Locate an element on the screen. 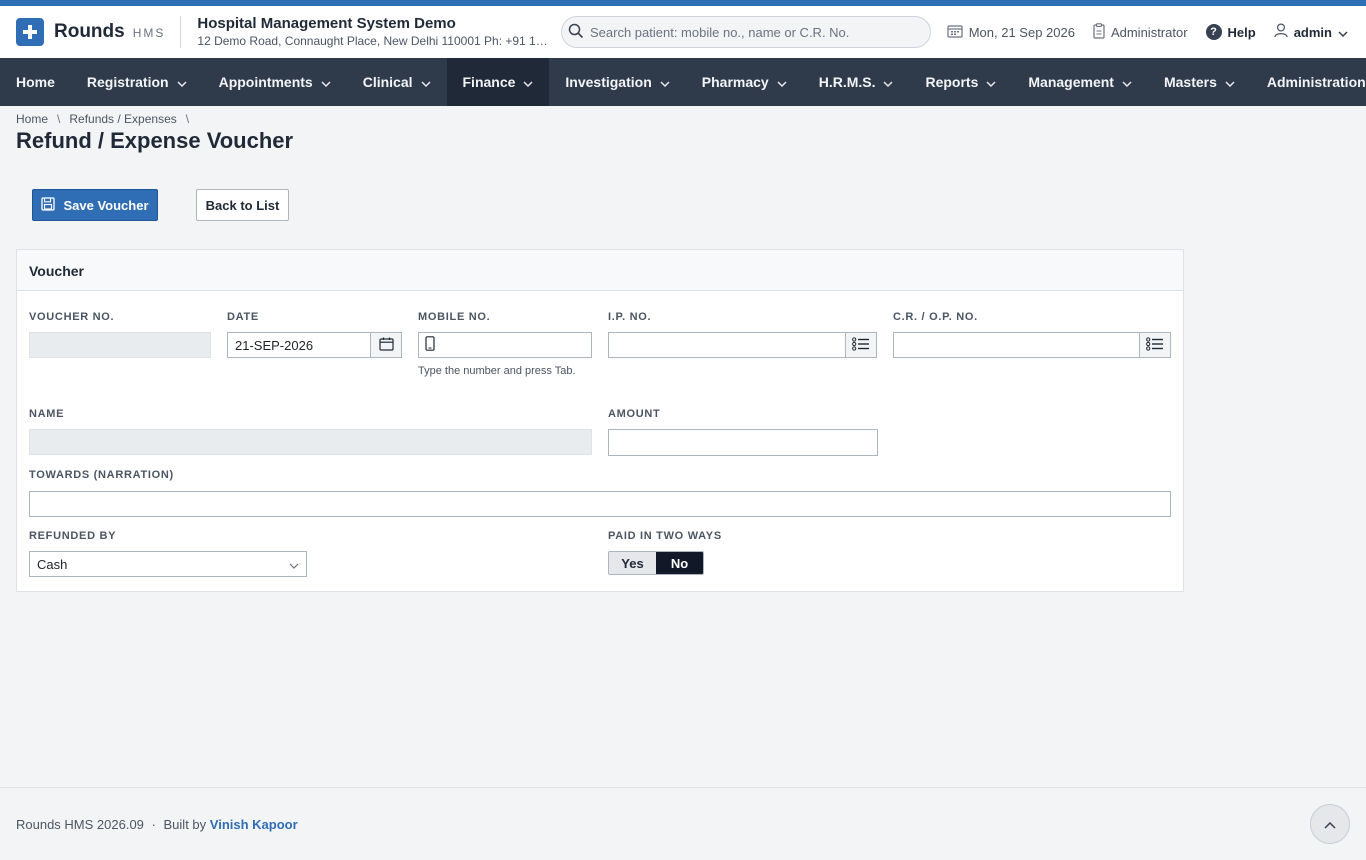 The image size is (1366, 860). paid-two-ways-yes: Yes is located at coordinates (632, 563).